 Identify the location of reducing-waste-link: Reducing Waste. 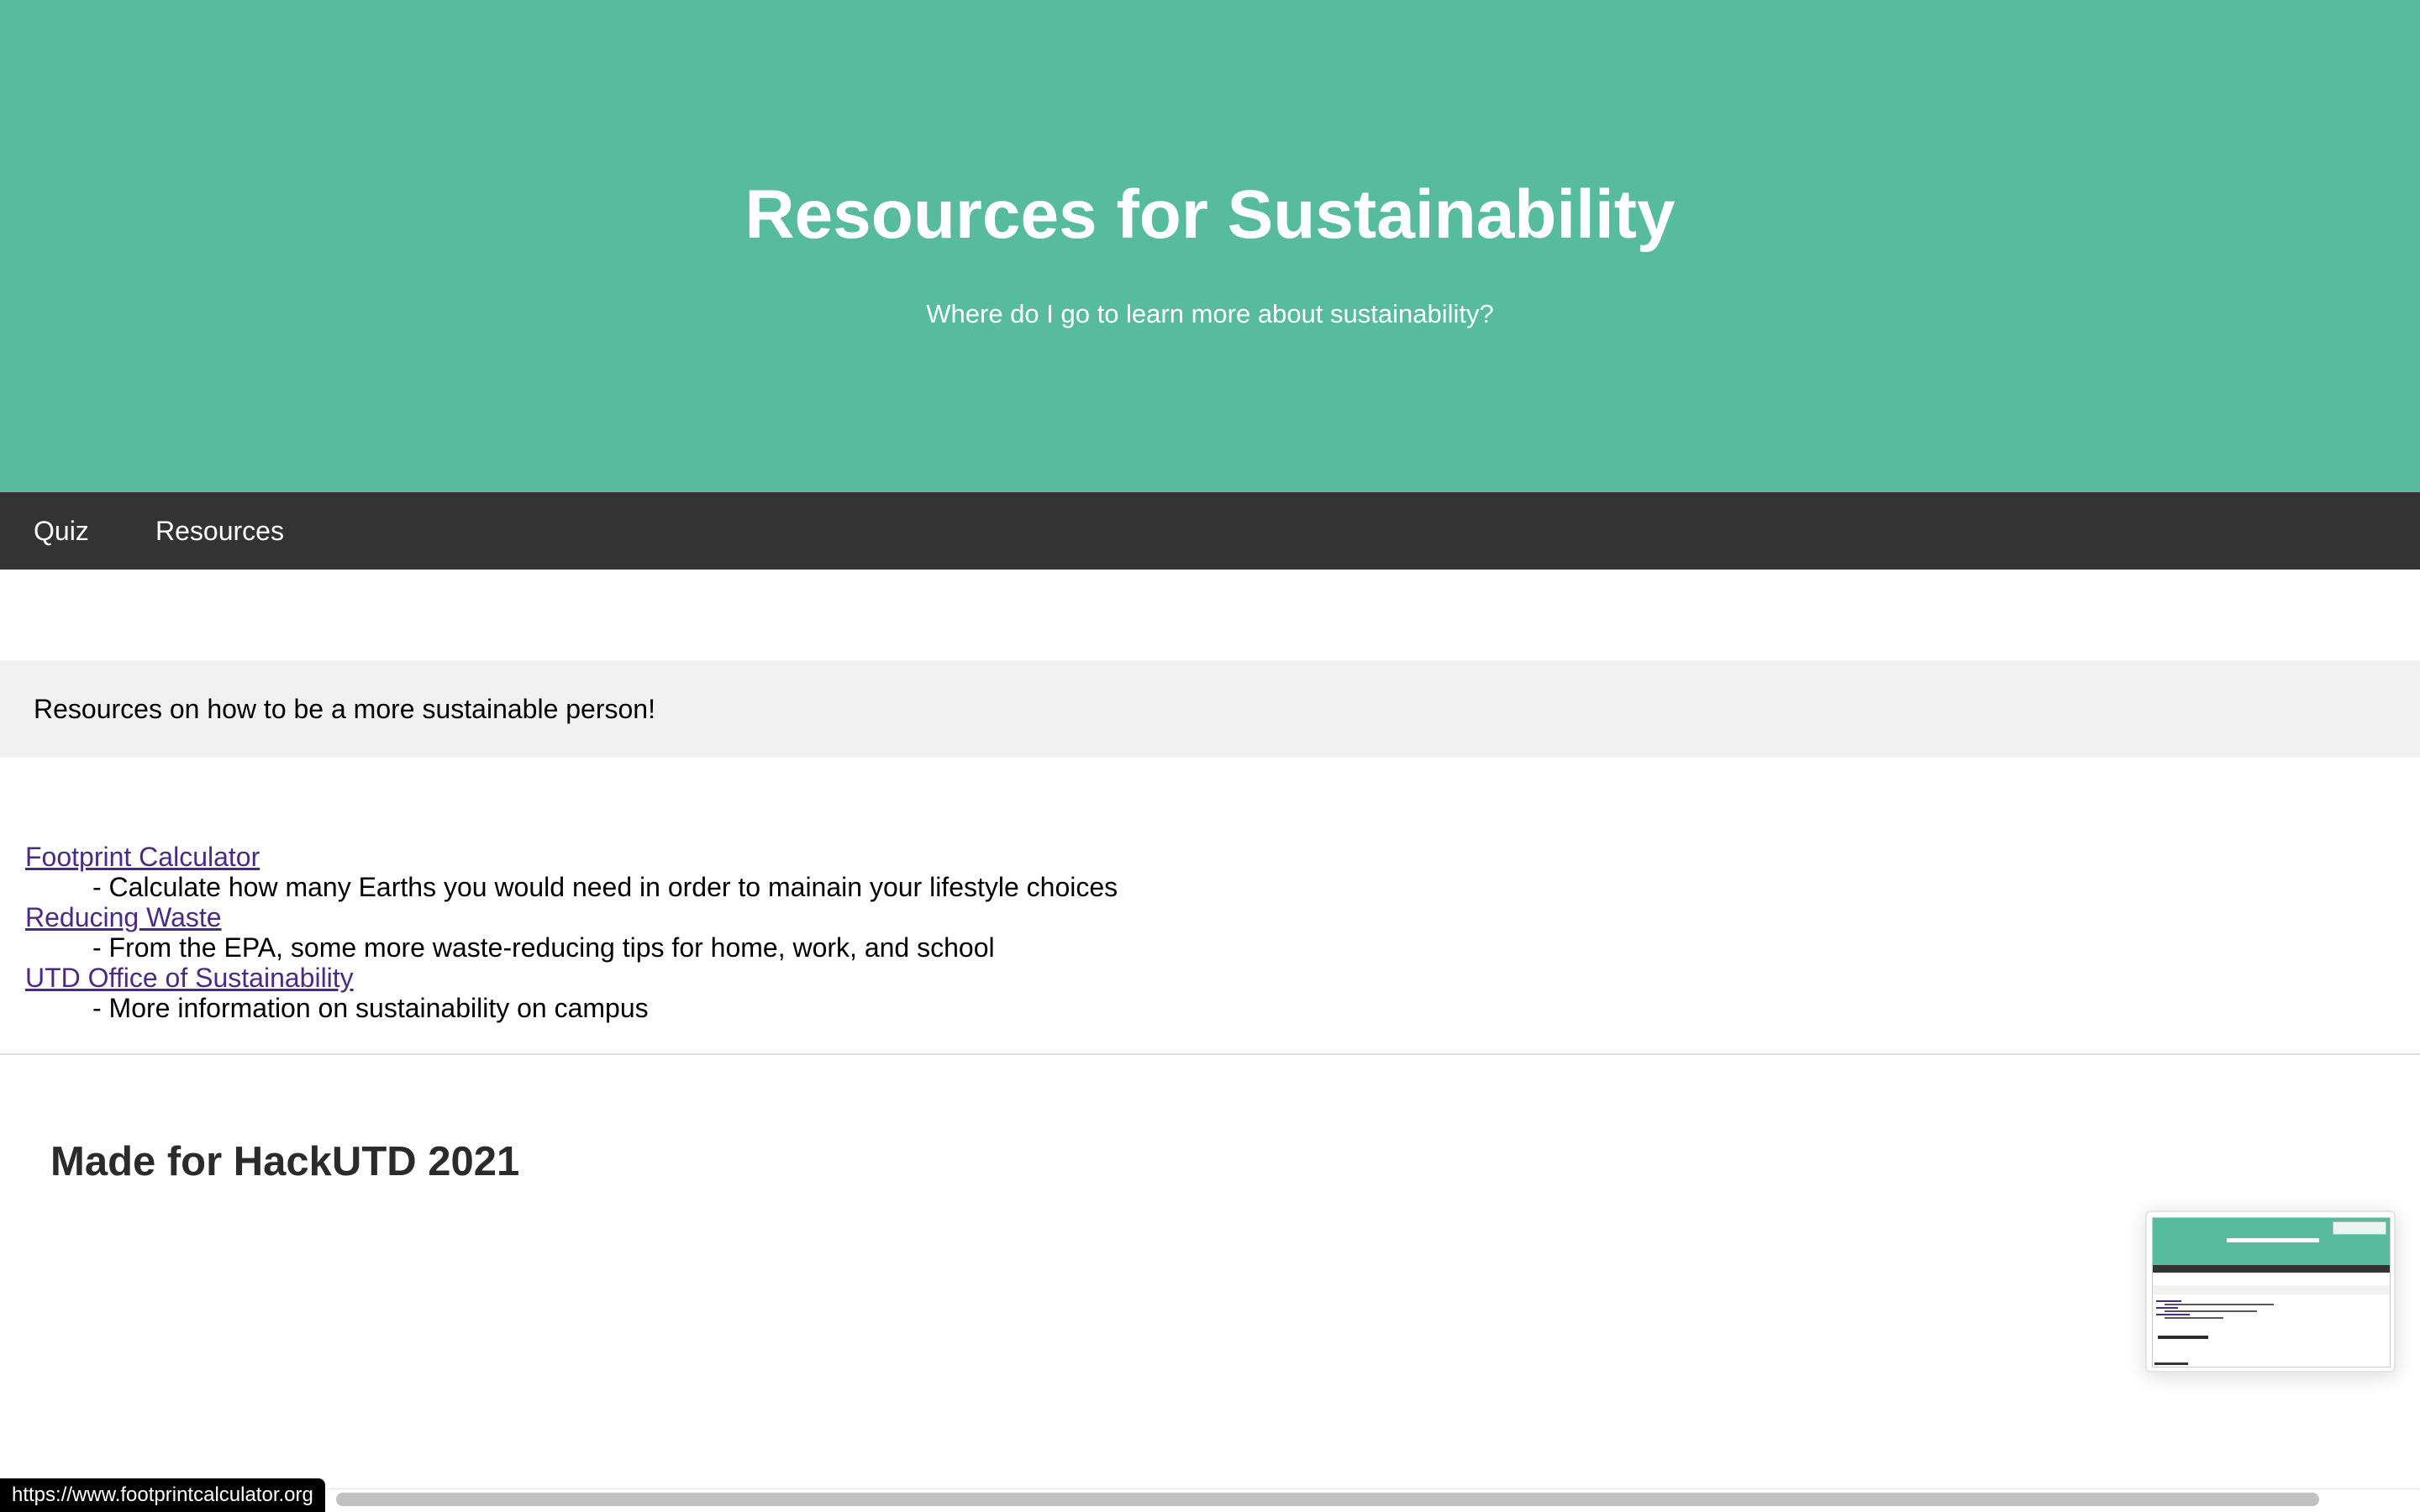
(124, 917).